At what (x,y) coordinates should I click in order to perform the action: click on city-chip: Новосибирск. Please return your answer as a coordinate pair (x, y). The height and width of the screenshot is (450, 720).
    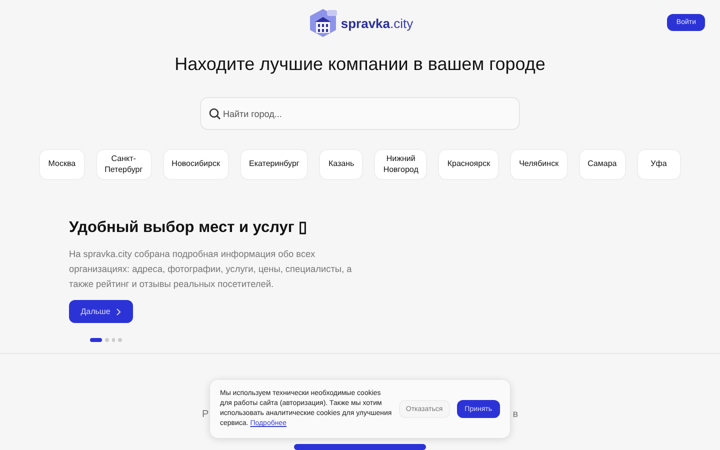
    Looking at the image, I should click on (195, 164).